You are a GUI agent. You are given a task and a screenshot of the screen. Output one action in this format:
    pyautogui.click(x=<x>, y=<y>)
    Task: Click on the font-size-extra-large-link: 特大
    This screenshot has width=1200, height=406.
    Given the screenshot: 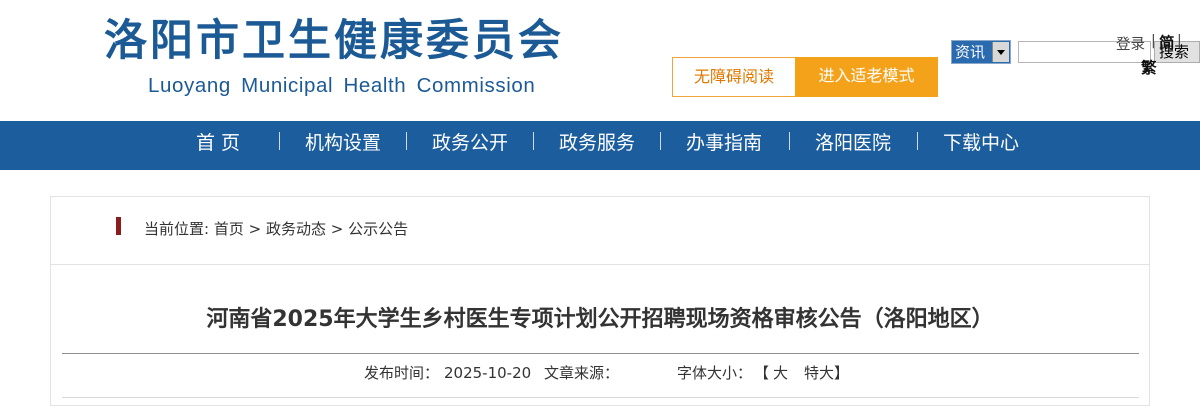 What is the action you would take?
    pyautogui.click(x=819, y=373)
    